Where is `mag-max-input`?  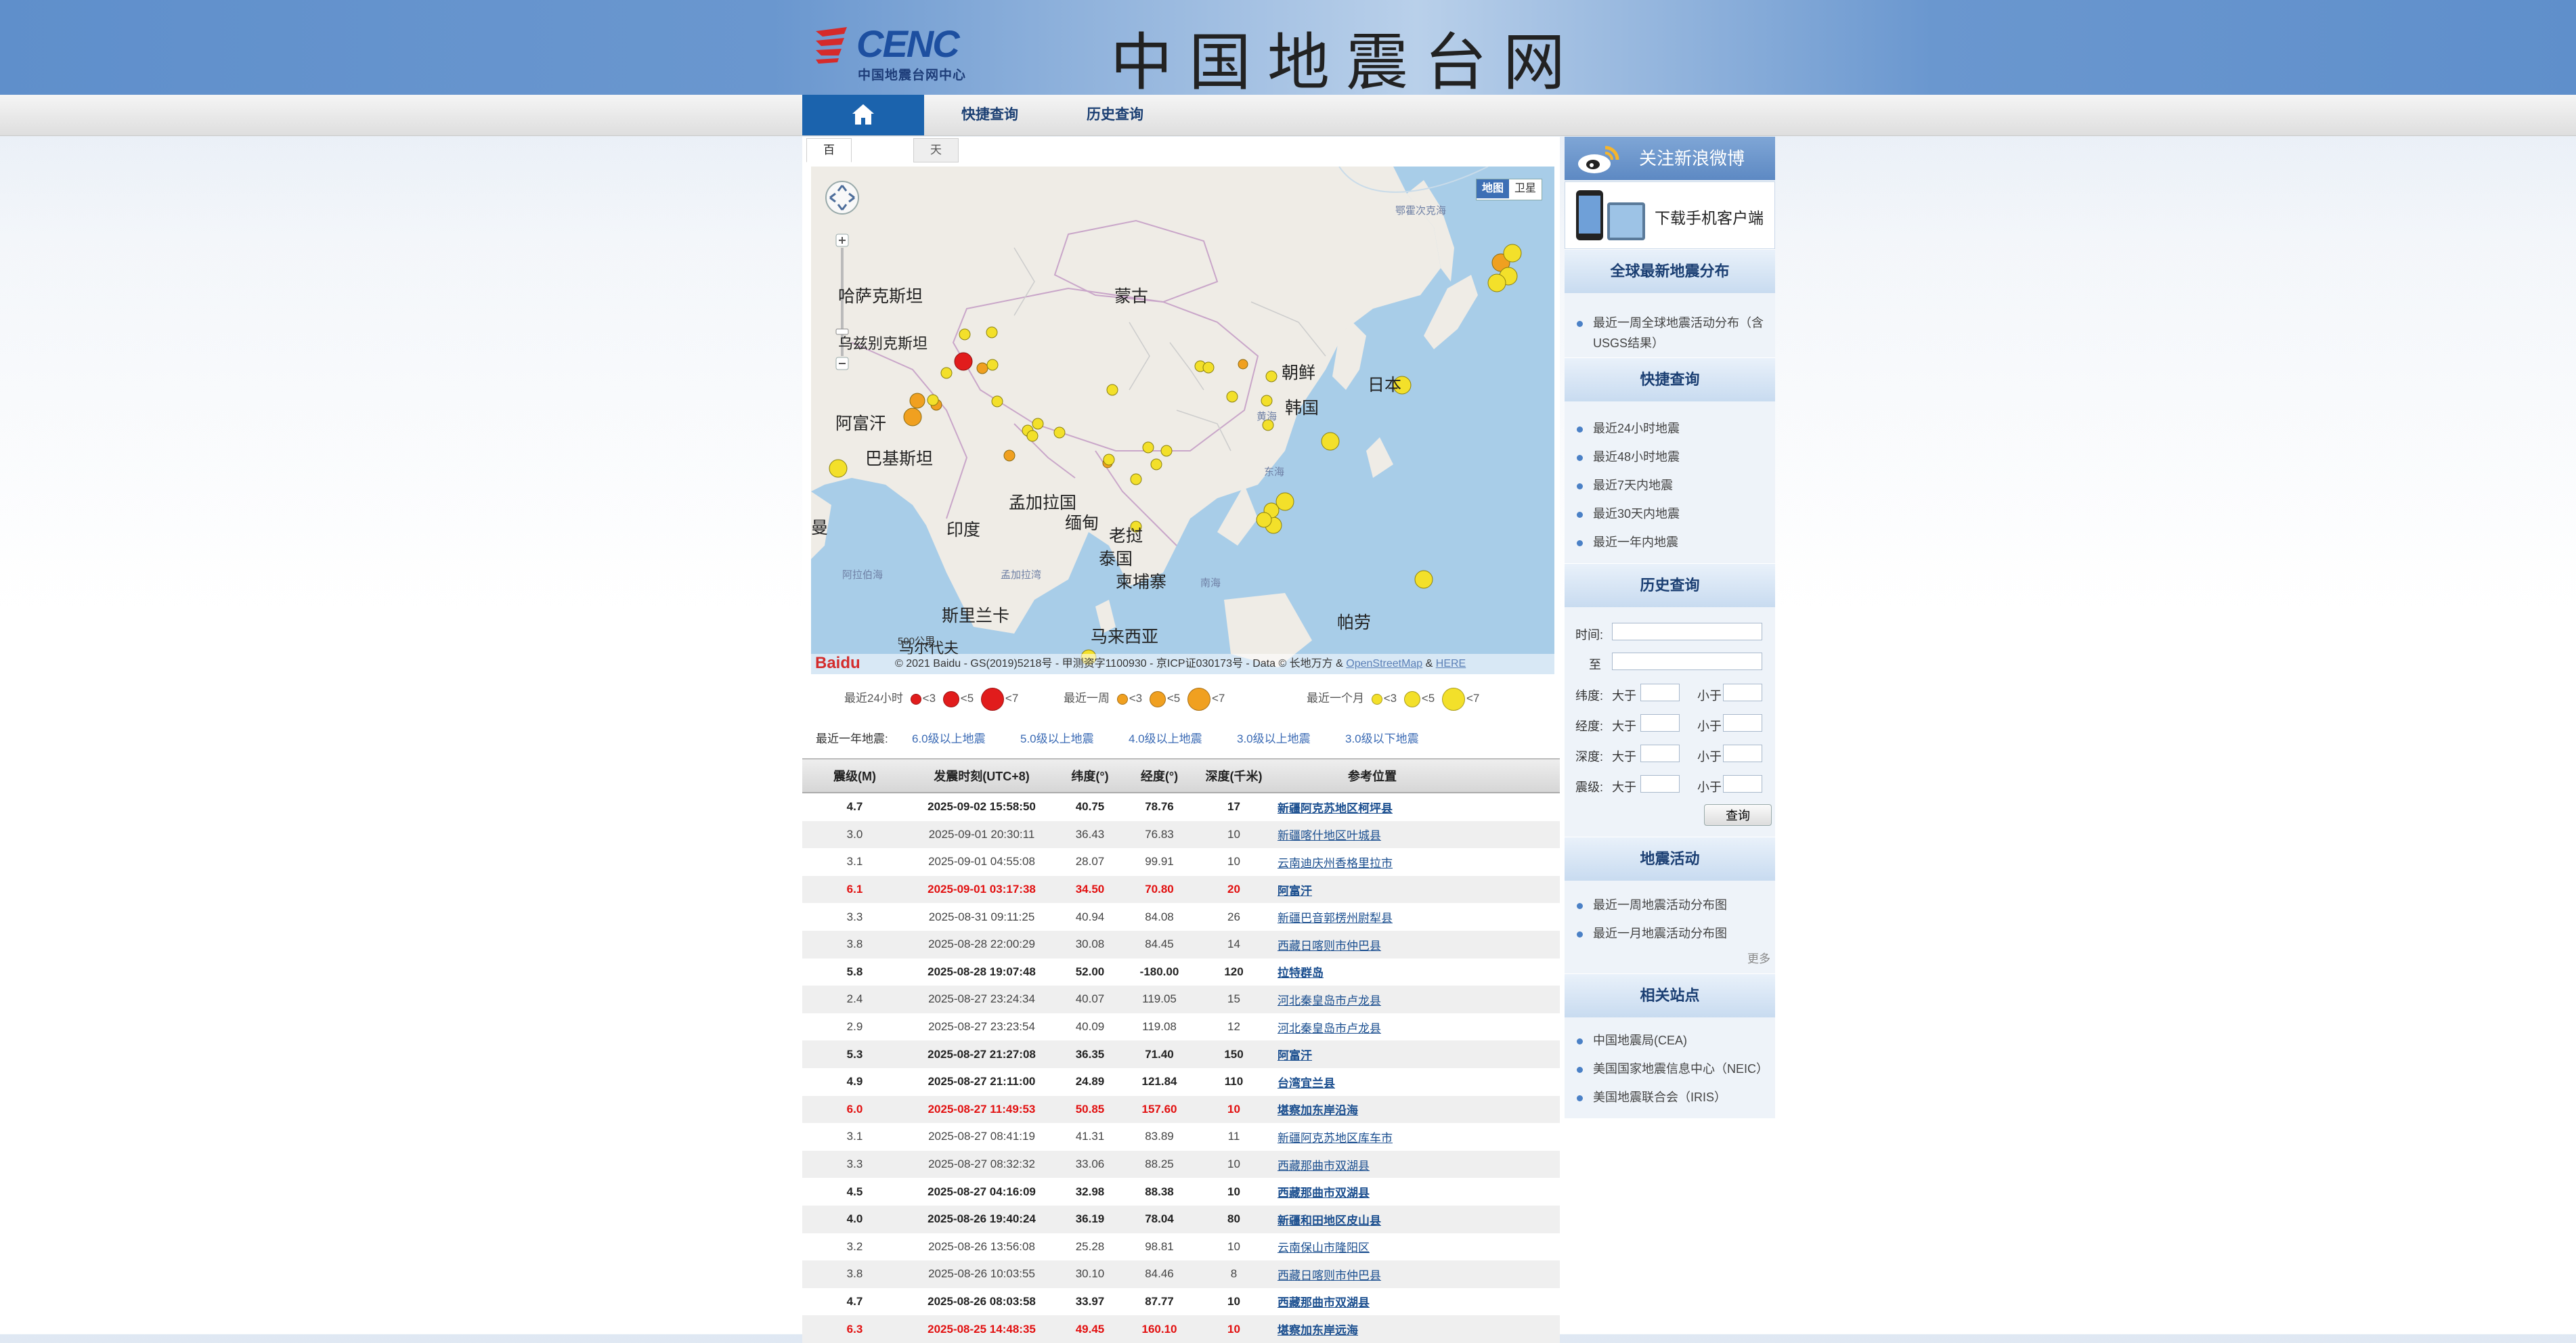 mag-max-input is located at coordinates (1742, 784).